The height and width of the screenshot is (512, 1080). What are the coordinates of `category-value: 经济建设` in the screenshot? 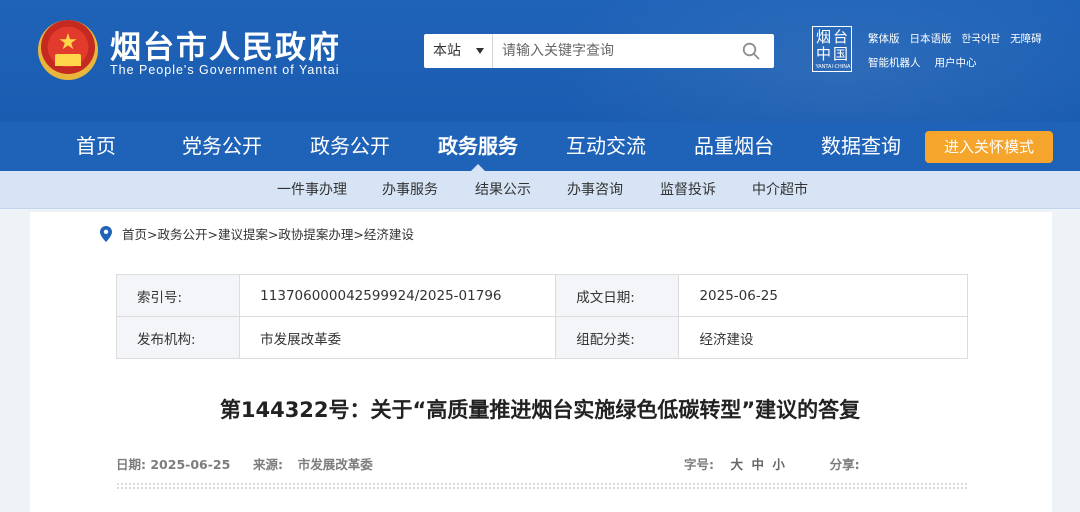 It's located at (823, 337).